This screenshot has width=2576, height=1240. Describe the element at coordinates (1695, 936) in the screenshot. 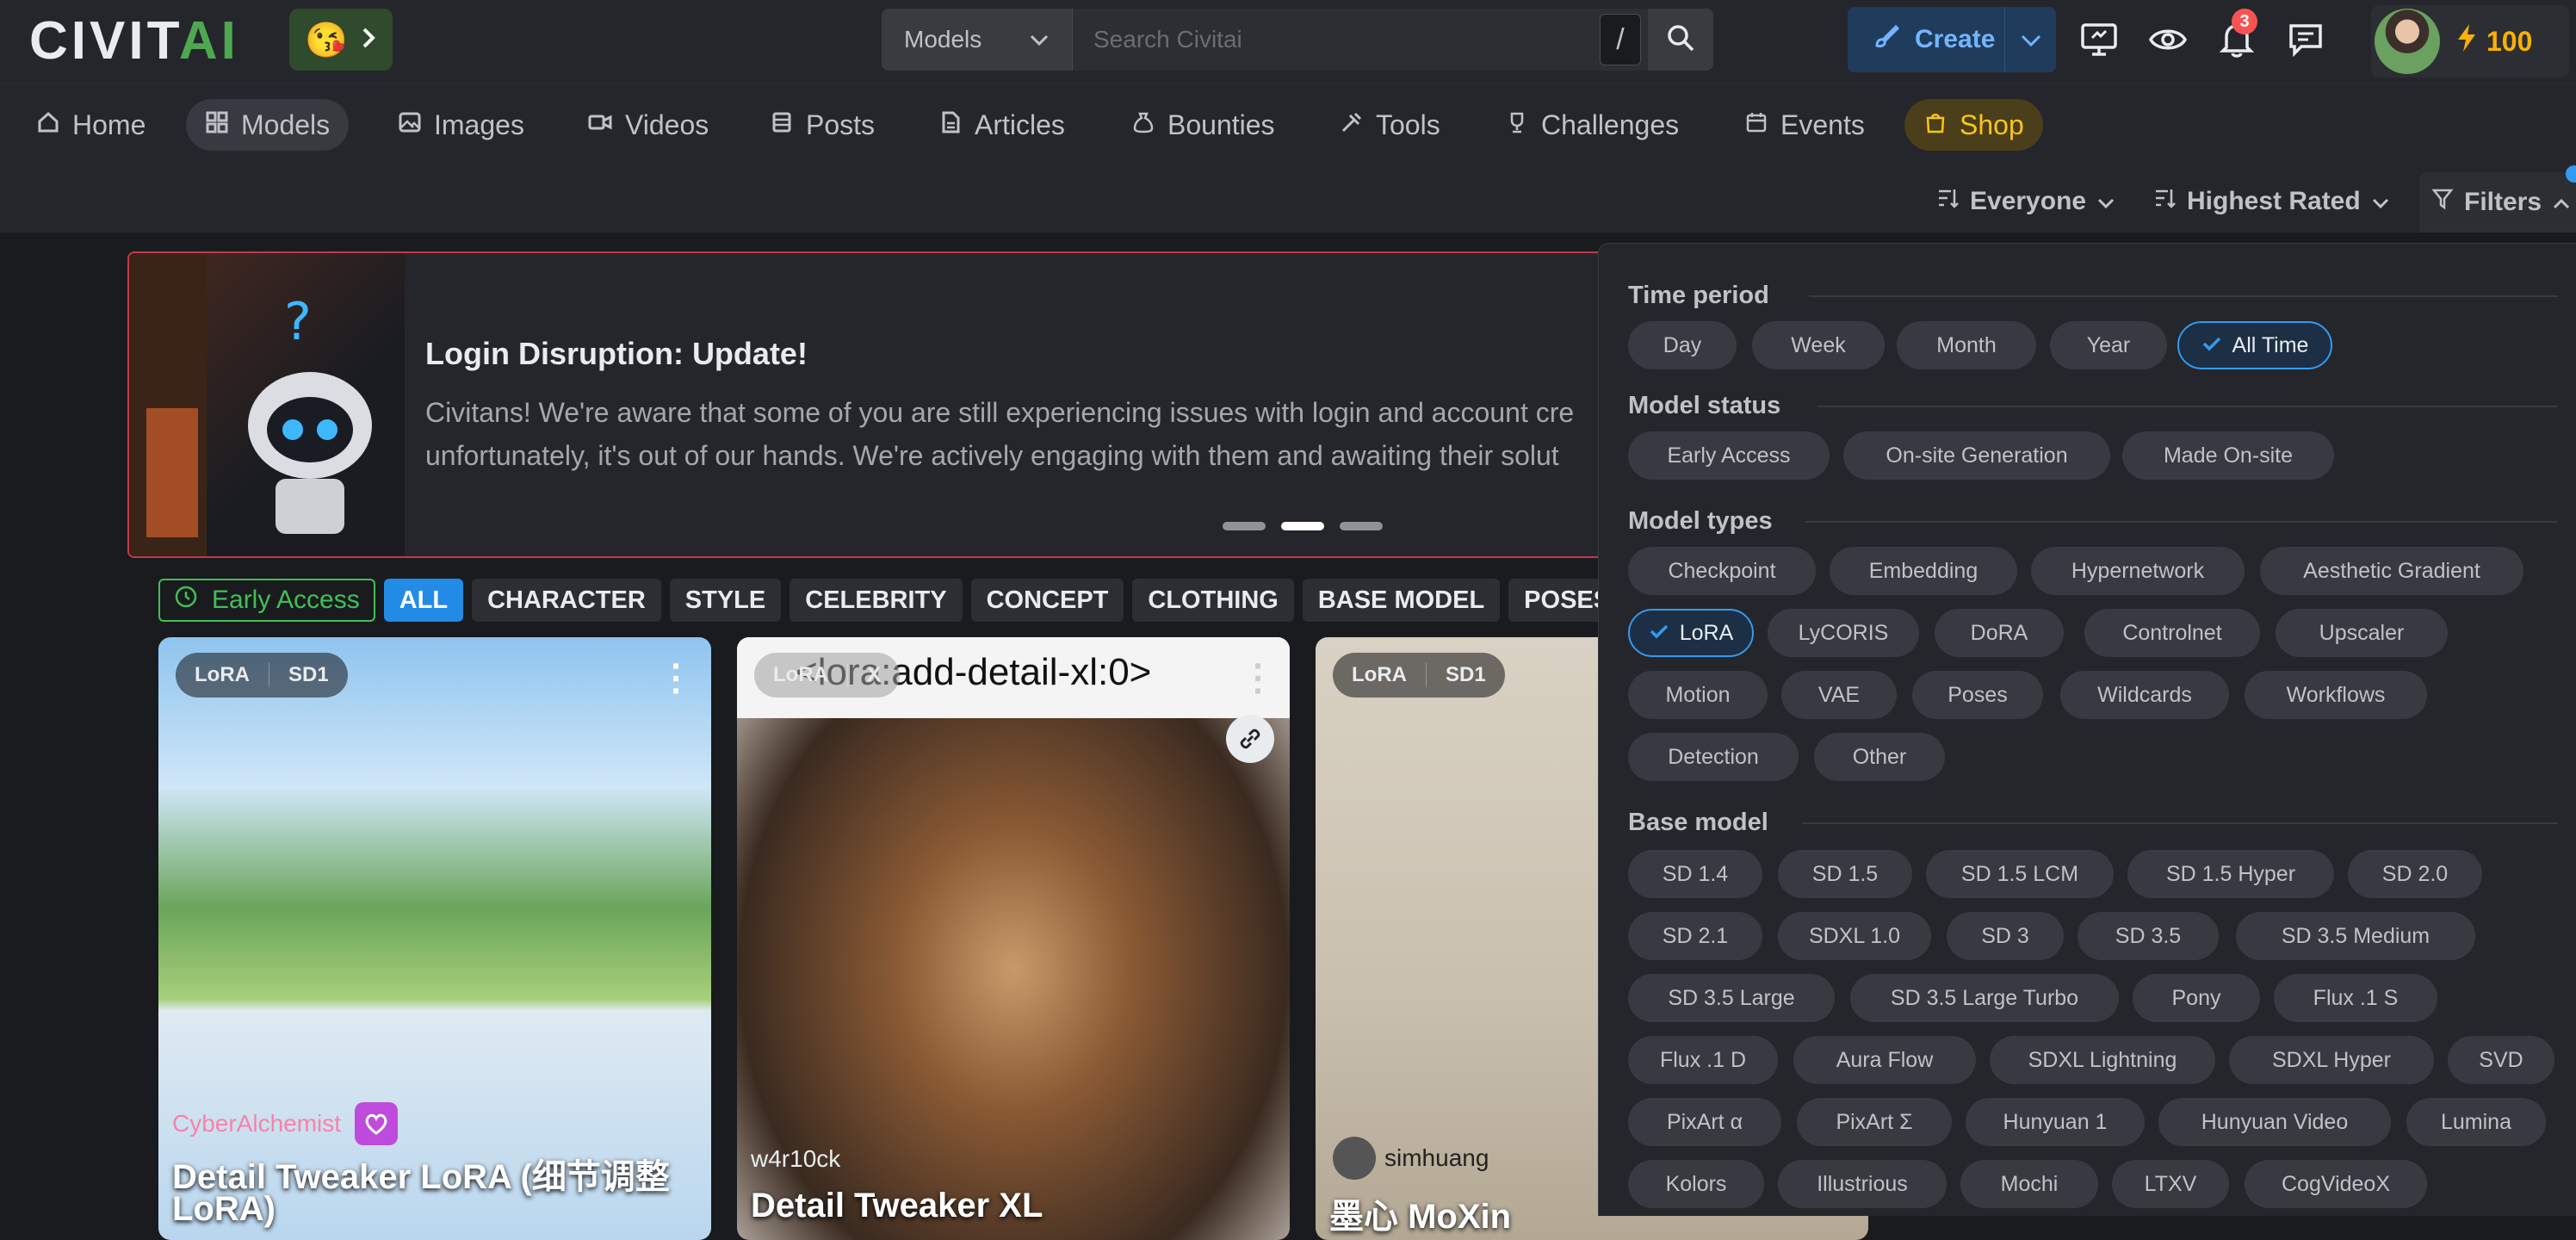

I see `base-sd21-chip: SD 2.1` at that location.